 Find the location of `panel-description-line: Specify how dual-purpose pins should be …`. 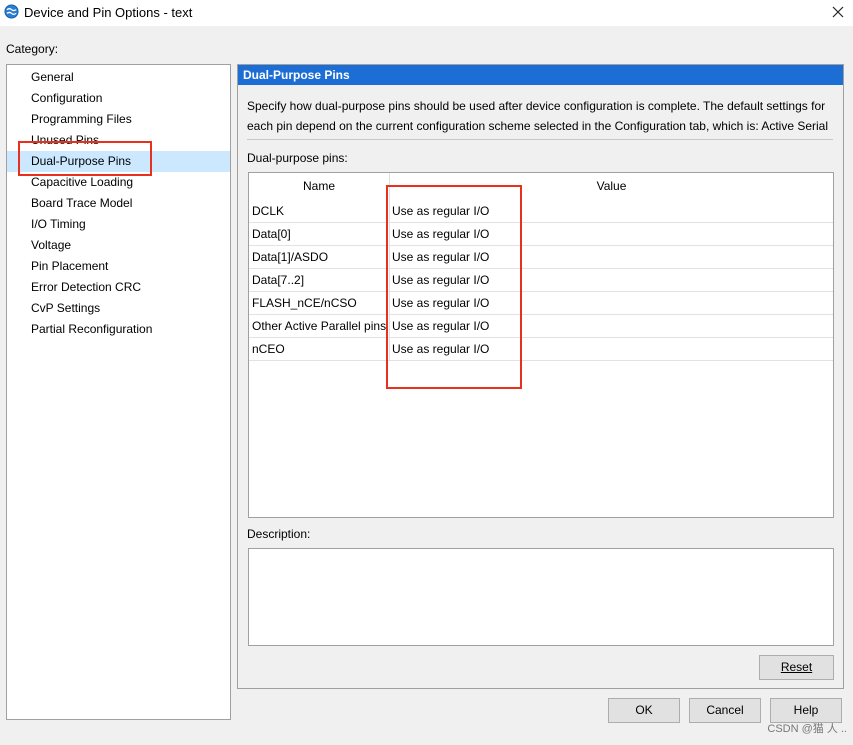

panel-description-line: Specify how dual-purpose pins should be … is located at coordinates (536, 106).